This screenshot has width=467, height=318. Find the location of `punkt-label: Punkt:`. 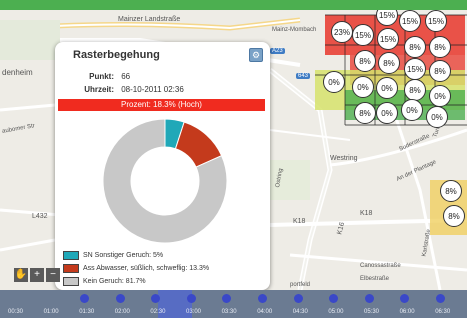

punkt-label: Punkt: is located at coordinates (101, 76).